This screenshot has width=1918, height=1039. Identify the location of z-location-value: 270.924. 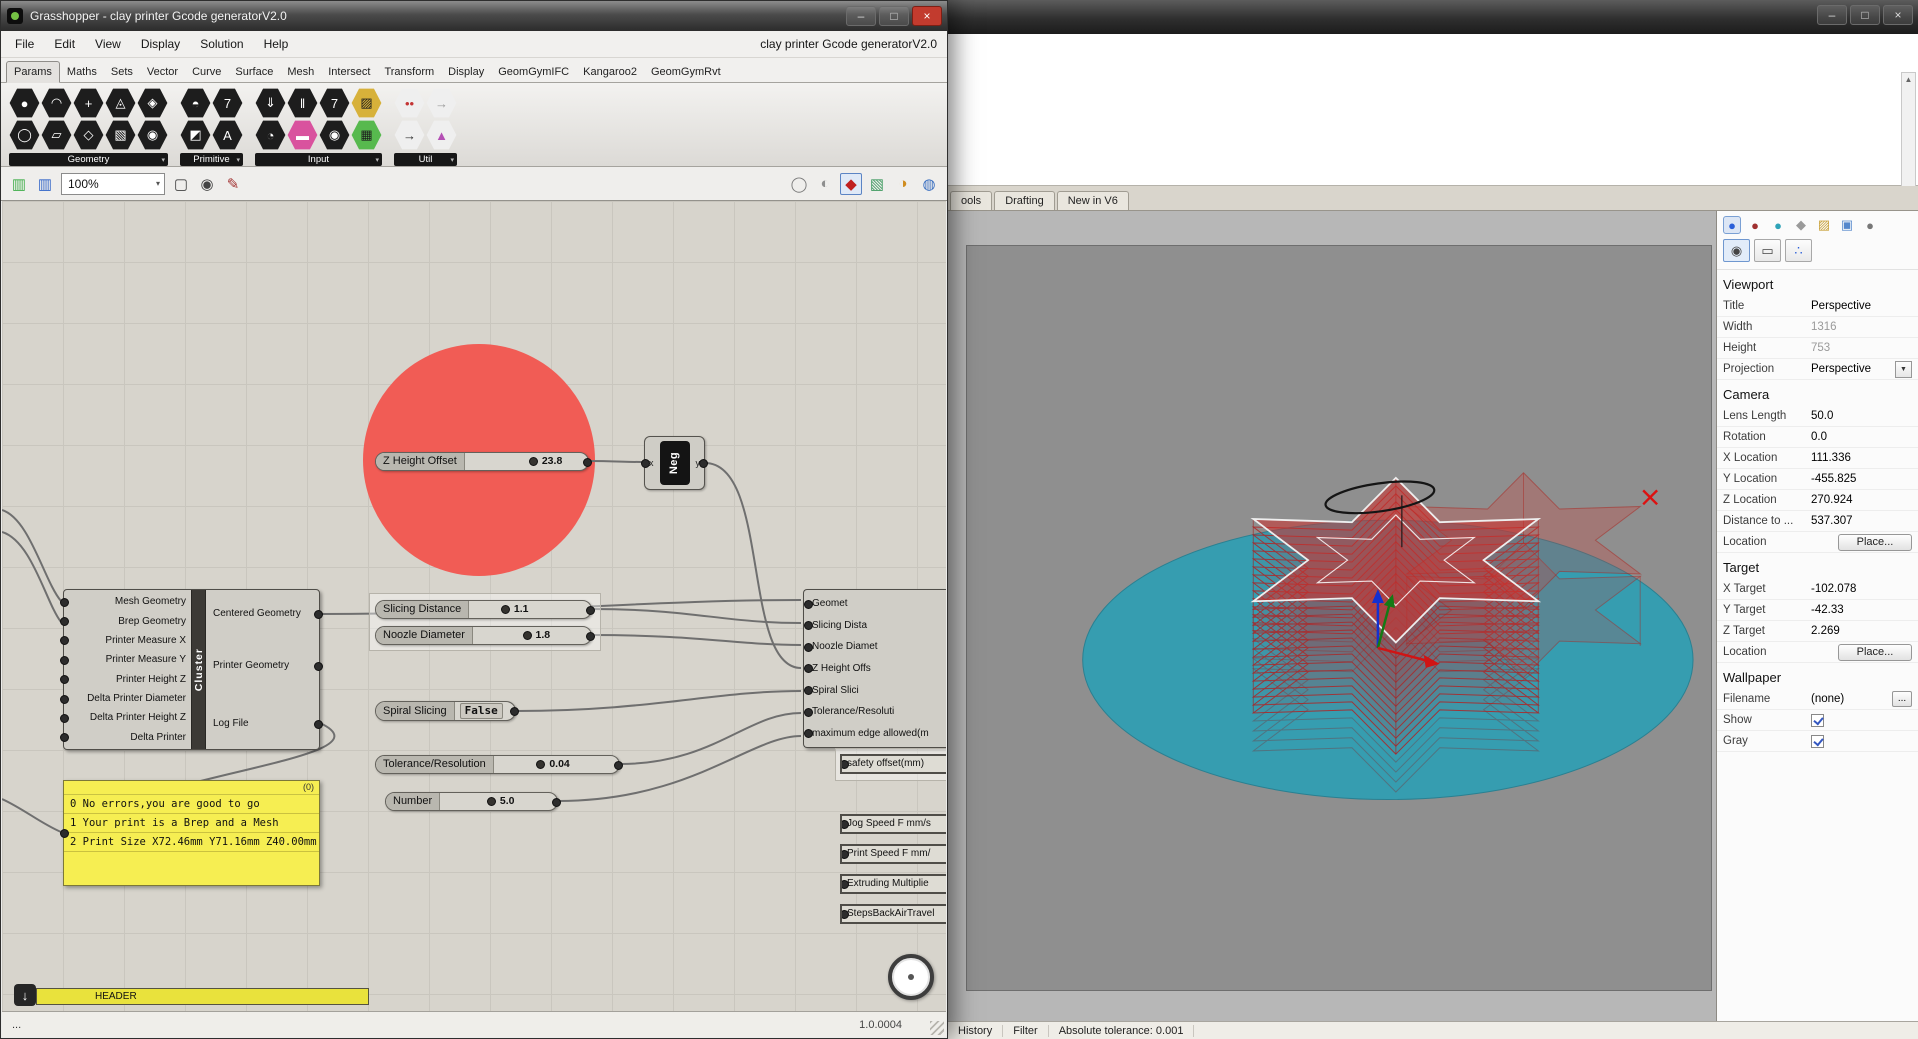
(1861, 500).